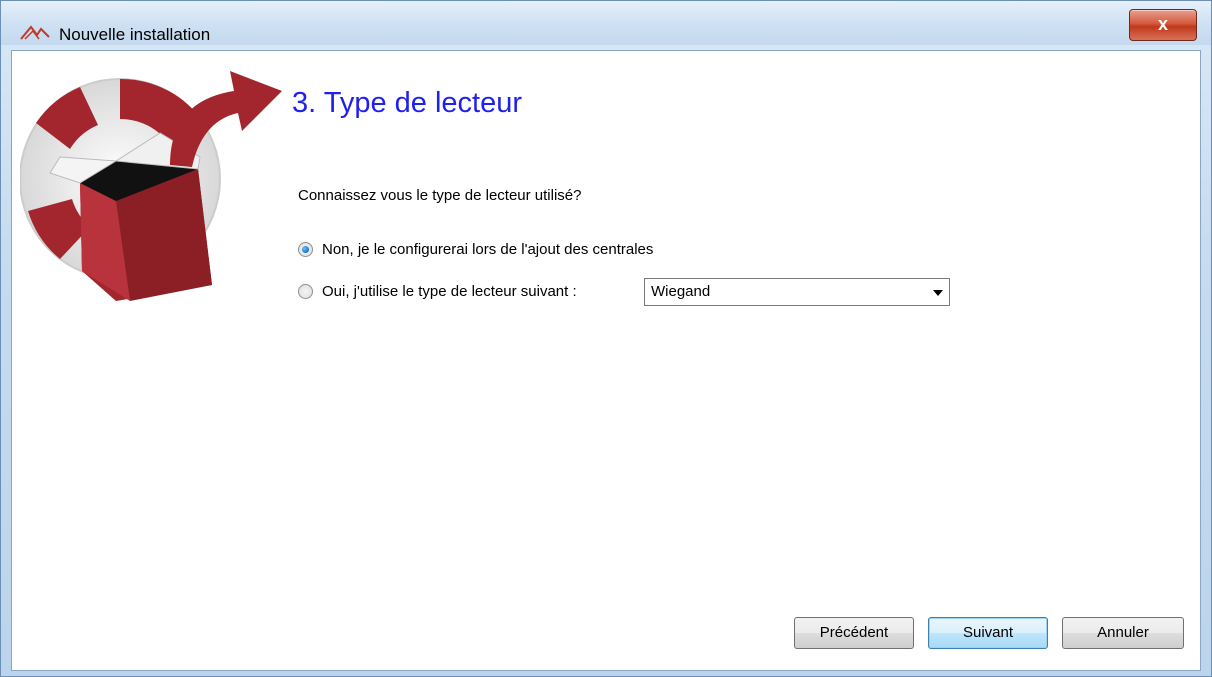 The image size is (1212, 677). I want to click on previous-button: Précédent, so click(854, 633).